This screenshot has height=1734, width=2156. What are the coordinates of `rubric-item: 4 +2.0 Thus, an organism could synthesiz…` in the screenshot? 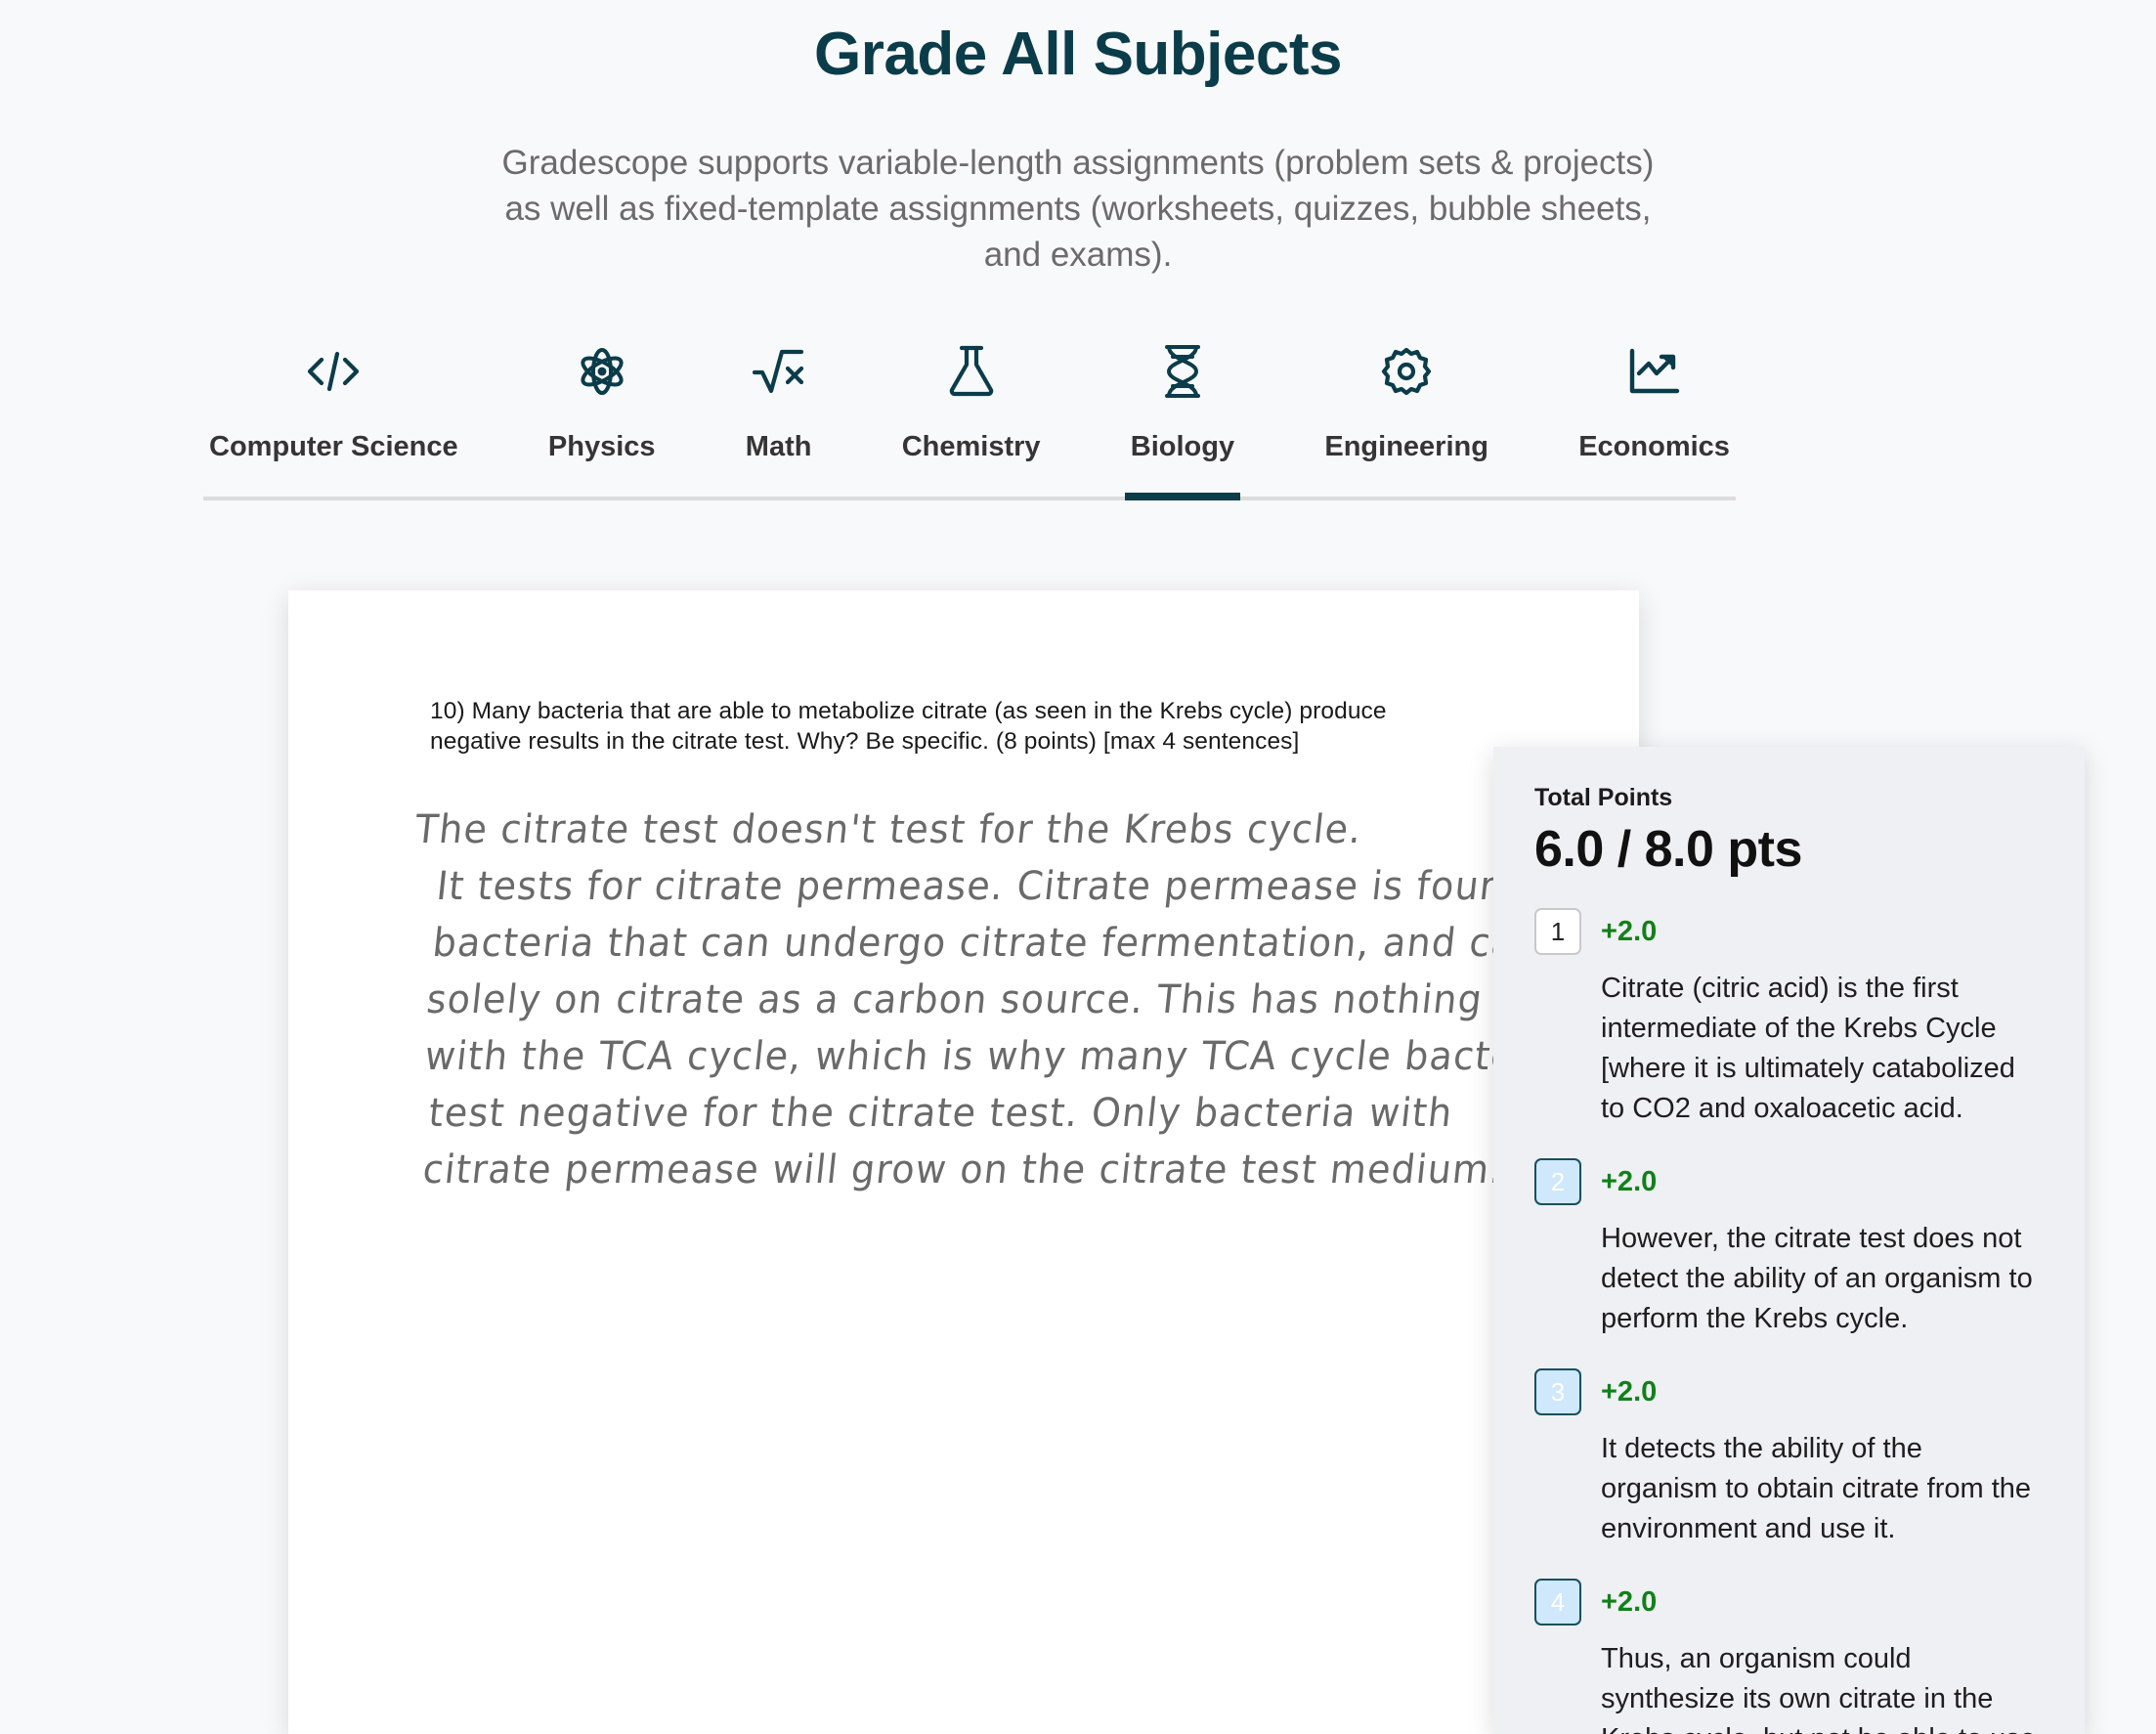 It's located at (1789, 1656).